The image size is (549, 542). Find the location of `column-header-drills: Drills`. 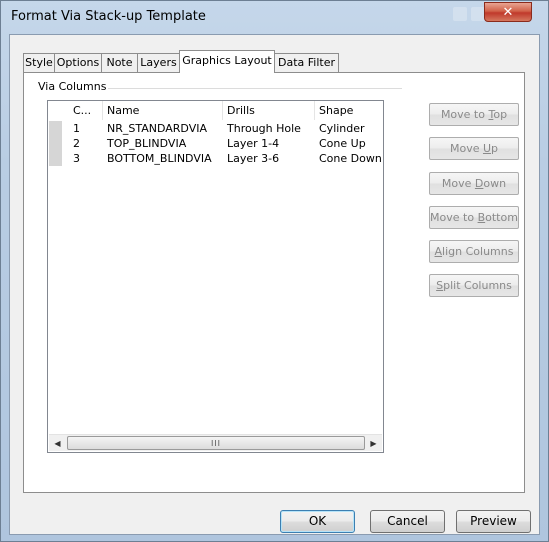

column-header-drills: Drills is located at coordinates (269, 110).